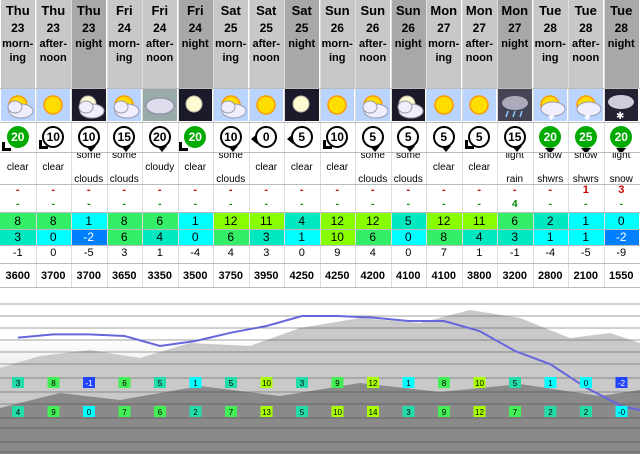  Describe the element at coordinates (622, 105) in the screenshot. I see `snow-cloud-icon: ✱` at that location.